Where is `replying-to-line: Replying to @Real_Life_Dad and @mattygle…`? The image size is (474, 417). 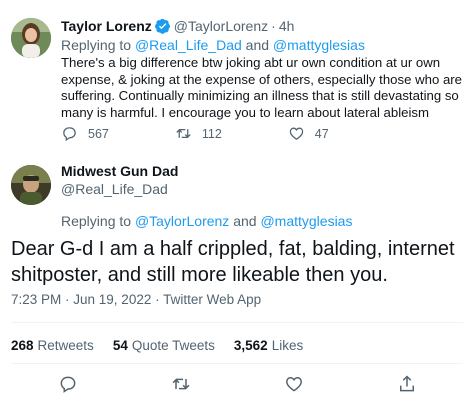 replying-to-line: Replying to @Real_Life_Dad and @mattygle… is located at coordinates (213, 45).